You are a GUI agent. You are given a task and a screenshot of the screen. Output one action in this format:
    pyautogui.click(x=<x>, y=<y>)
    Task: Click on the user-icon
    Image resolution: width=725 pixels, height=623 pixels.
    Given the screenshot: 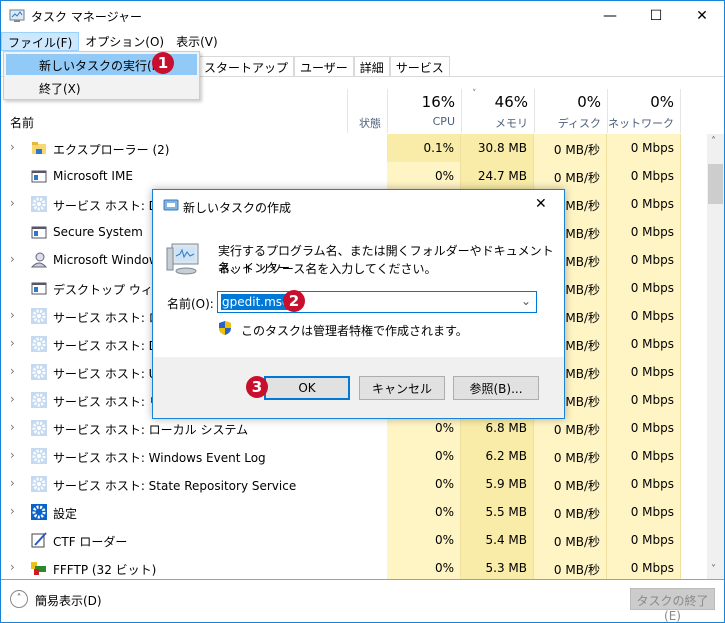 What is the action you would take?
    pyautogui.click(x=39, y=260)
    